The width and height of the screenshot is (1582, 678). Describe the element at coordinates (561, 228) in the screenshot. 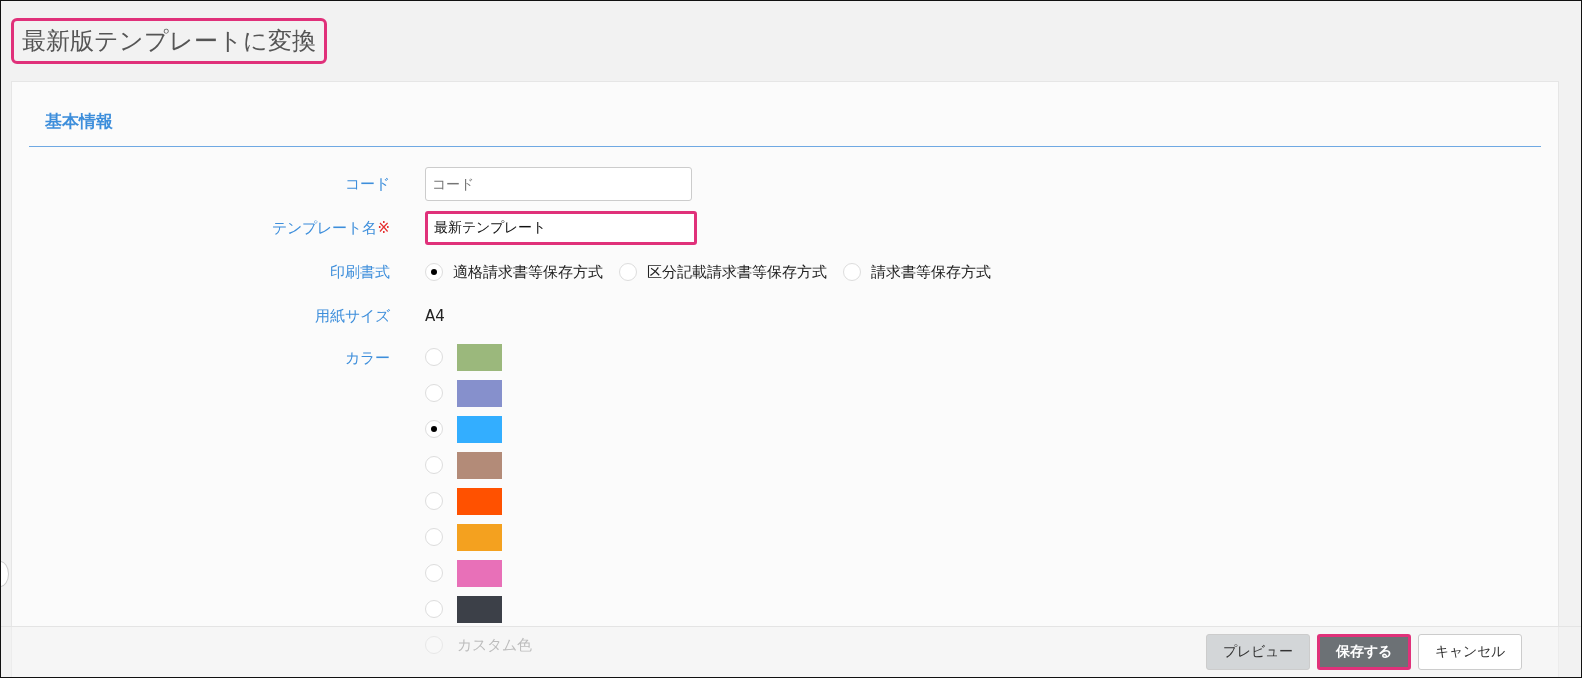

I see `text-field: 最新テンプレート` at that location.